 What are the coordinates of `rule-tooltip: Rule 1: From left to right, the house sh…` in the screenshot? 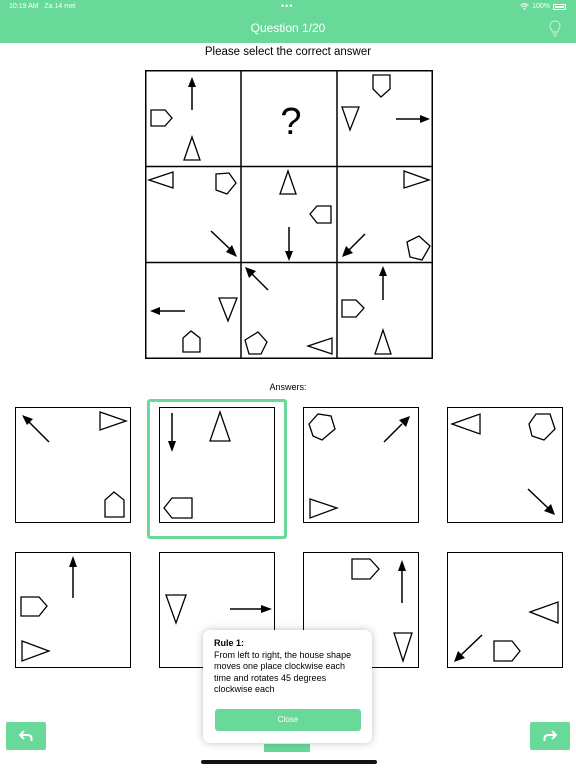 It's located at (287, 686).